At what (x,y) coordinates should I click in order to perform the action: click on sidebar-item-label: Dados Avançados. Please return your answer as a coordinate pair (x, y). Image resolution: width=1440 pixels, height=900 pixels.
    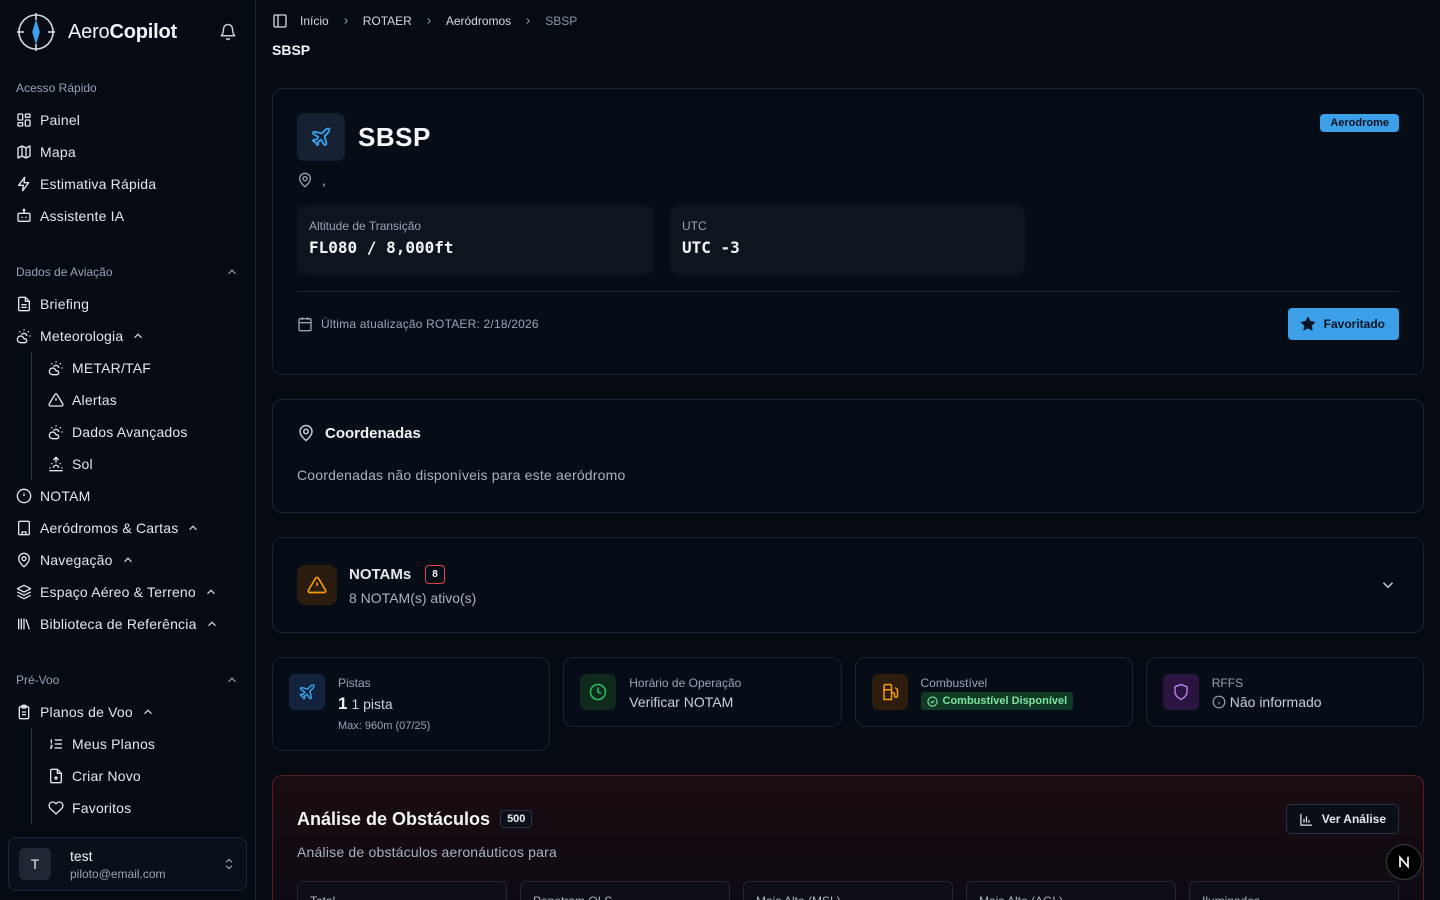
    Looking at the image, I should click on (130, 432).